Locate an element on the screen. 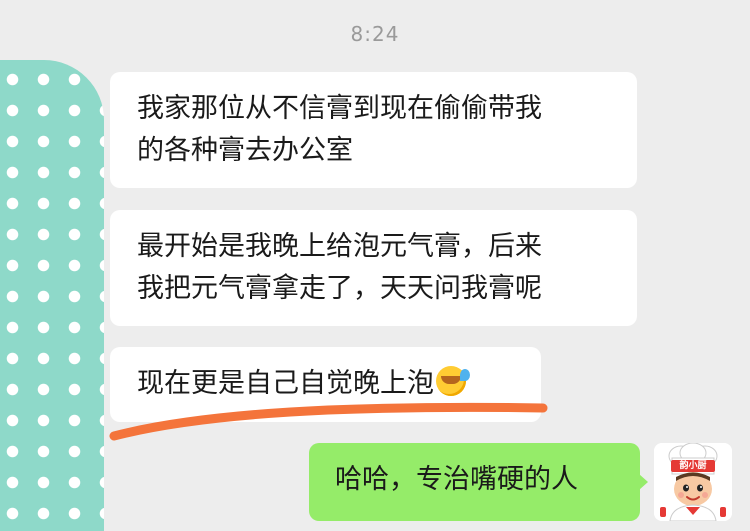 Image resolution: width=750 pixels, height=531 pixels. my-message-bubble: 哈哈，专治嘴硬的人 is located at coordinates (474, 482).